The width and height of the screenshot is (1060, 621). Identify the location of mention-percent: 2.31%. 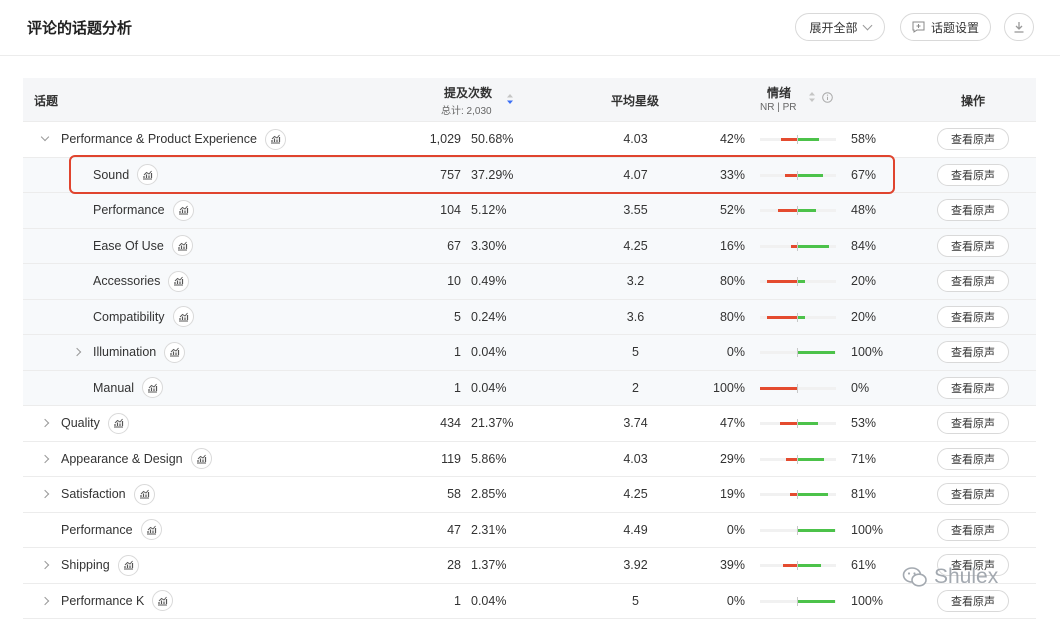
(489, 529).